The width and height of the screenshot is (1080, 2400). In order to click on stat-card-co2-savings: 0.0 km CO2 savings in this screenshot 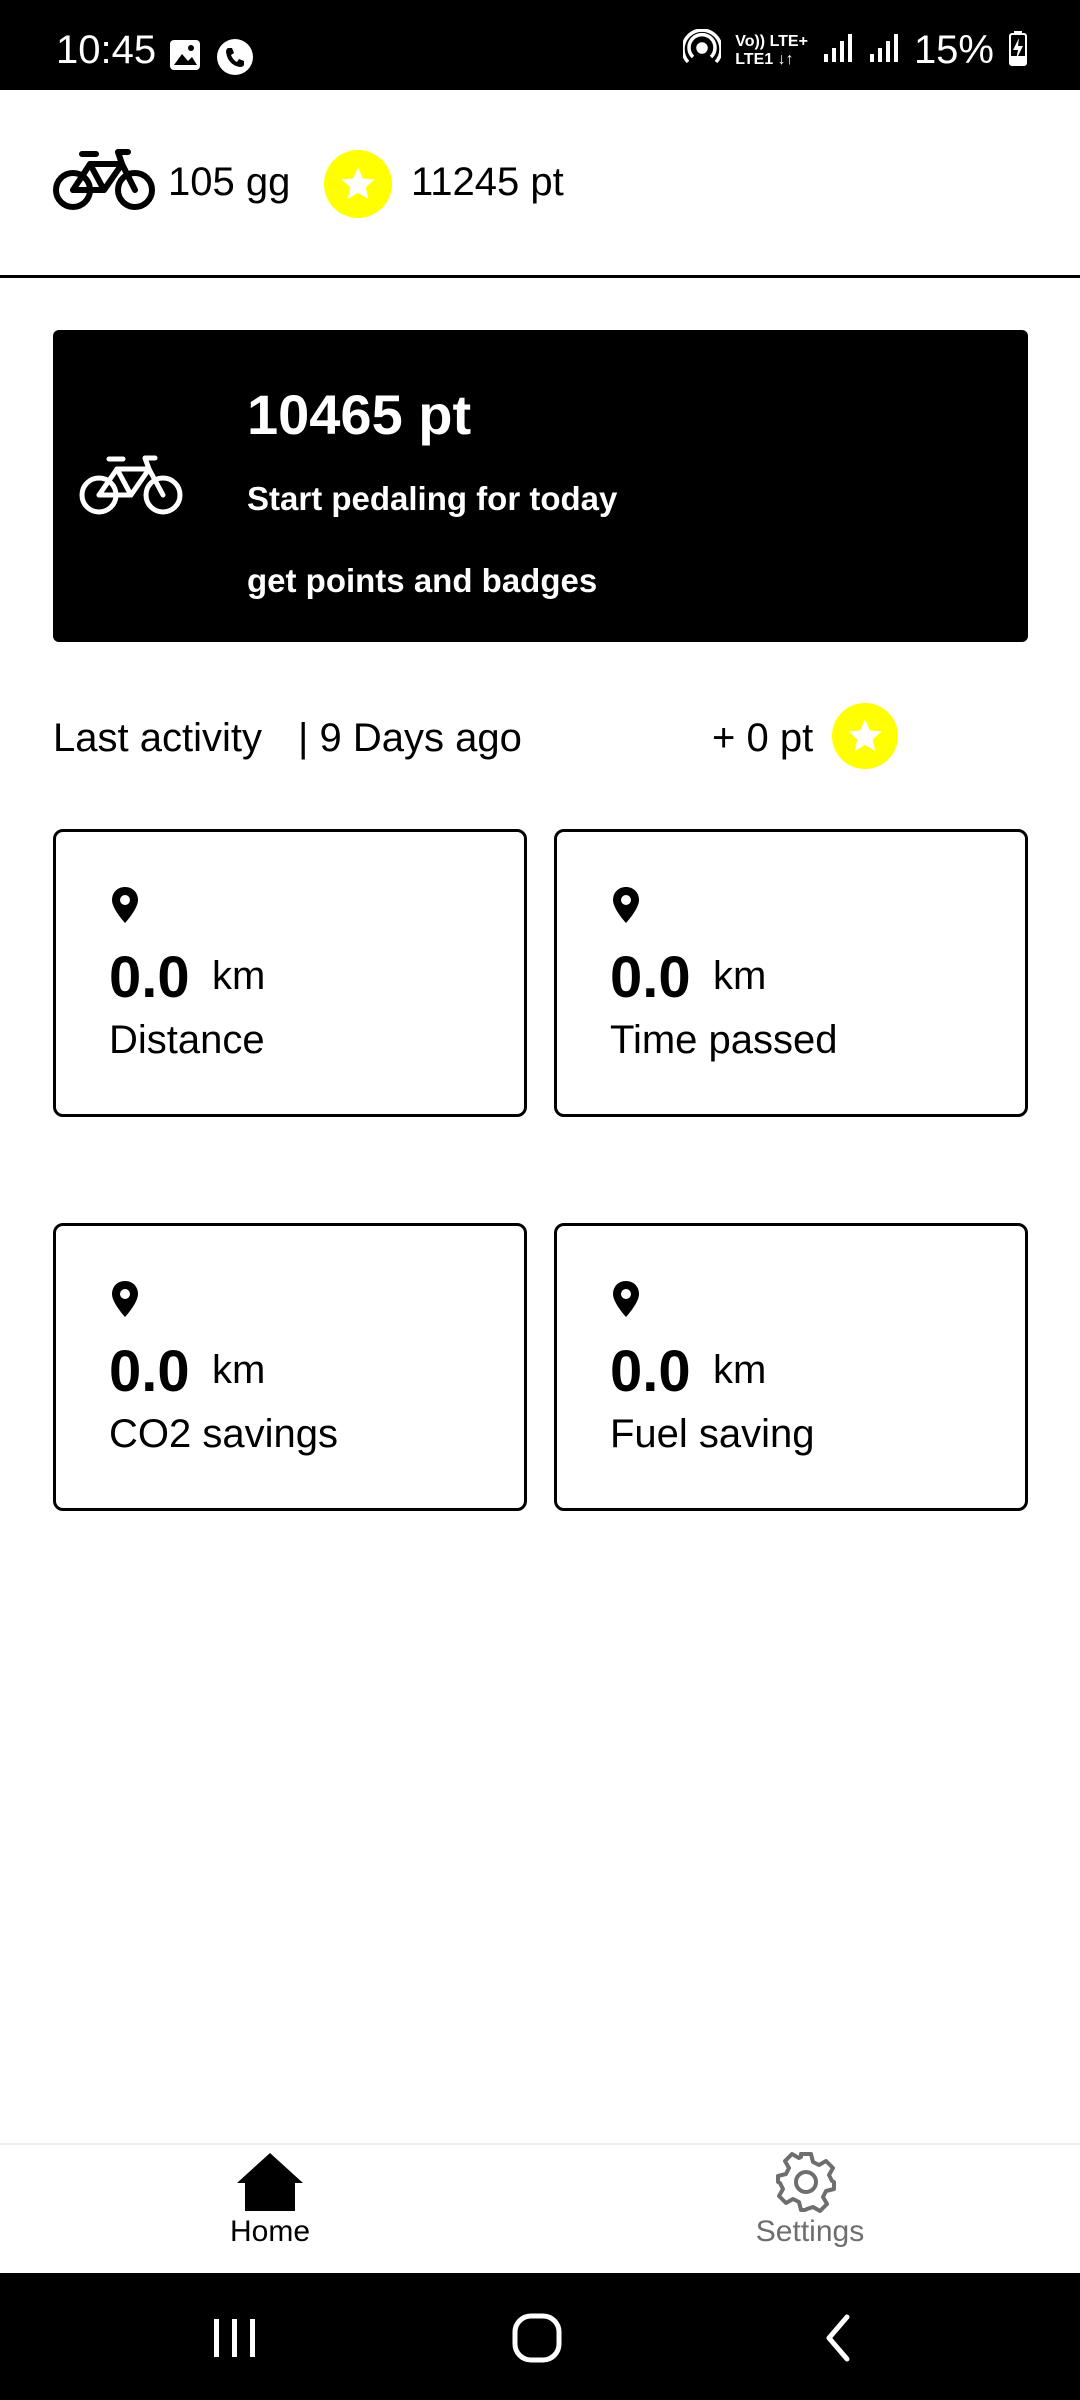, I will do `click(290, 1367)`.